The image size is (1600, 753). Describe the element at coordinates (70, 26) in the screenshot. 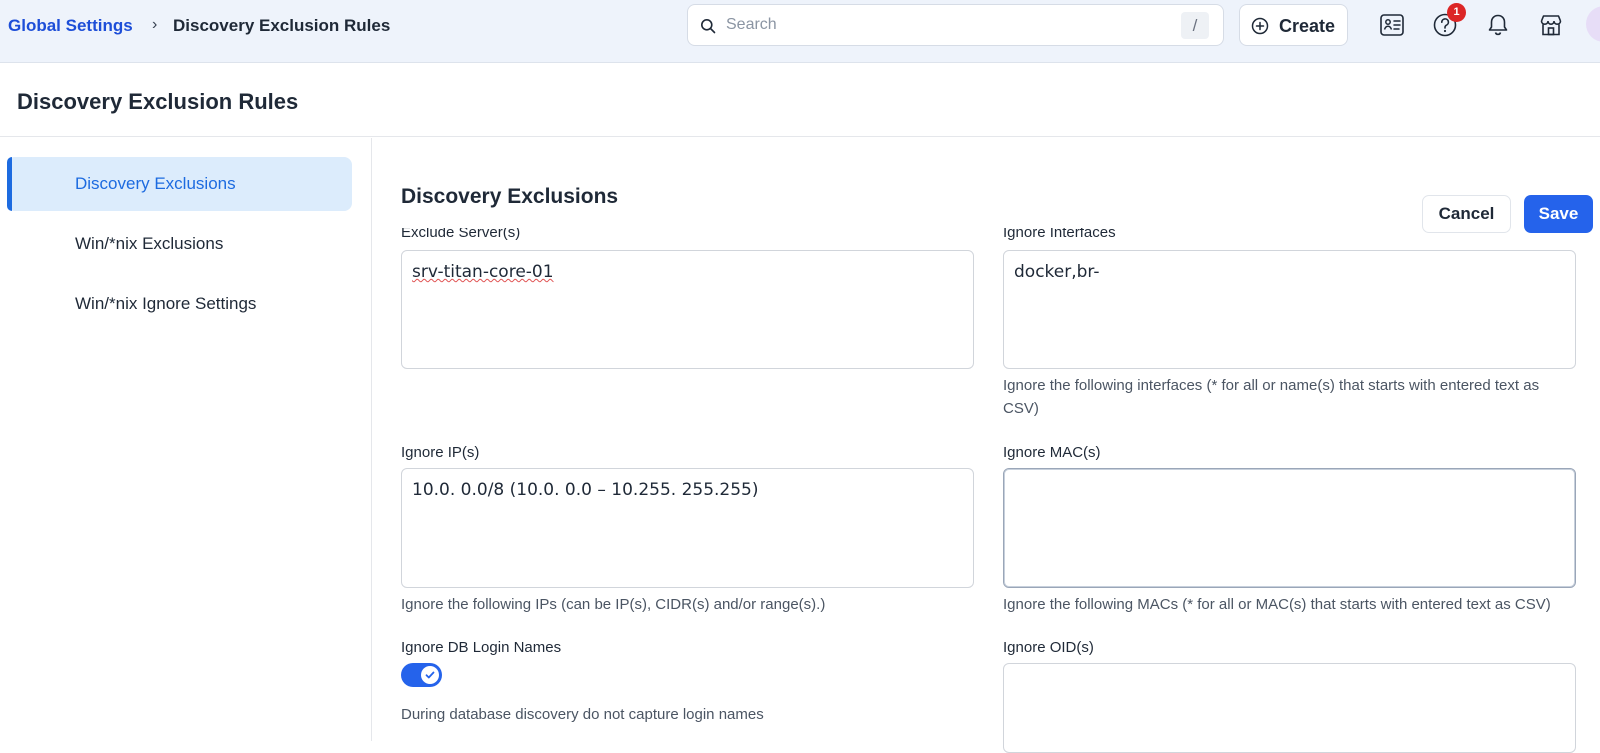

I see `breadcrumb-global-settings: Global Settings` at that location.